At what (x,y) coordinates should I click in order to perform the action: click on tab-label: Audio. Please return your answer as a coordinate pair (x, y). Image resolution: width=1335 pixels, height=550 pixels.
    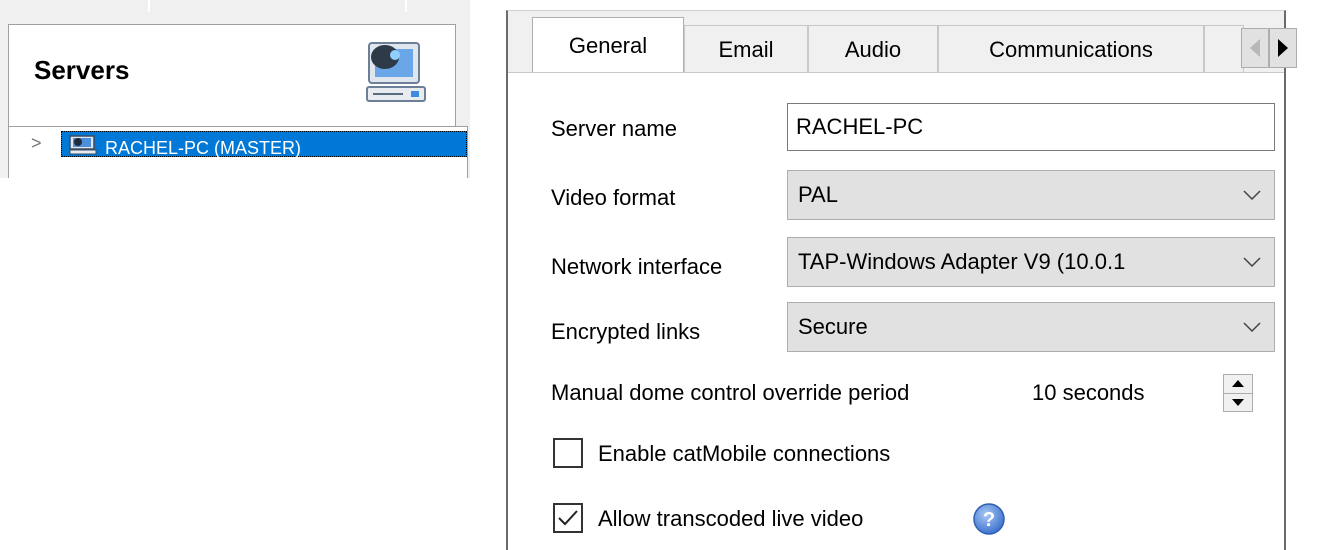
    Looking at the image, I should click on (873, 49).